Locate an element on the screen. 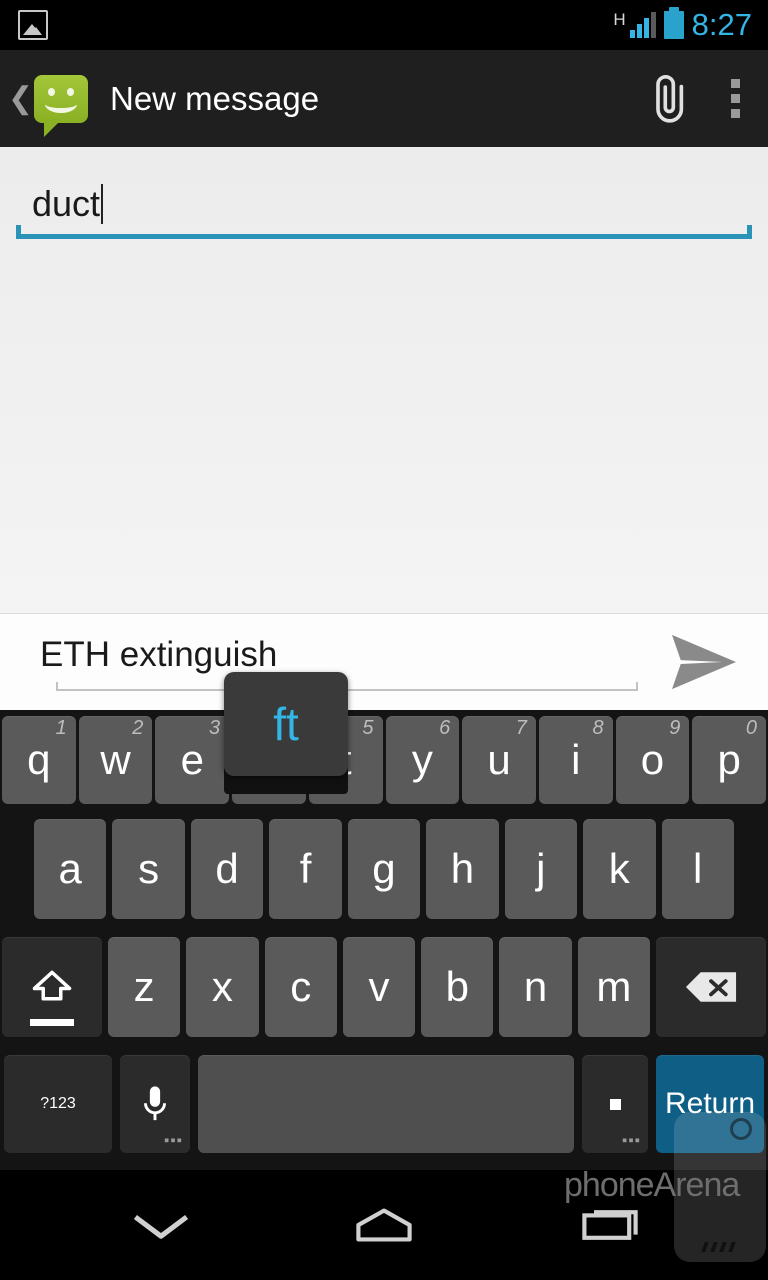 The image size is (768, 1280). key-u: u7 is located at coordinates (499, 760).